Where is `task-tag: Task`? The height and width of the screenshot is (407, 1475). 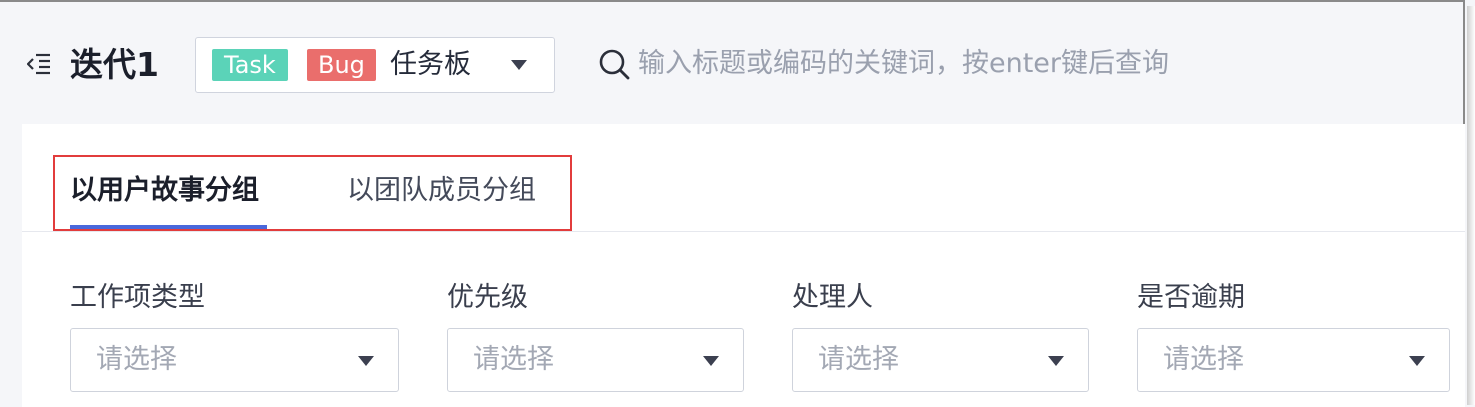
task-tag: Task is located at coordinates (250, 65).